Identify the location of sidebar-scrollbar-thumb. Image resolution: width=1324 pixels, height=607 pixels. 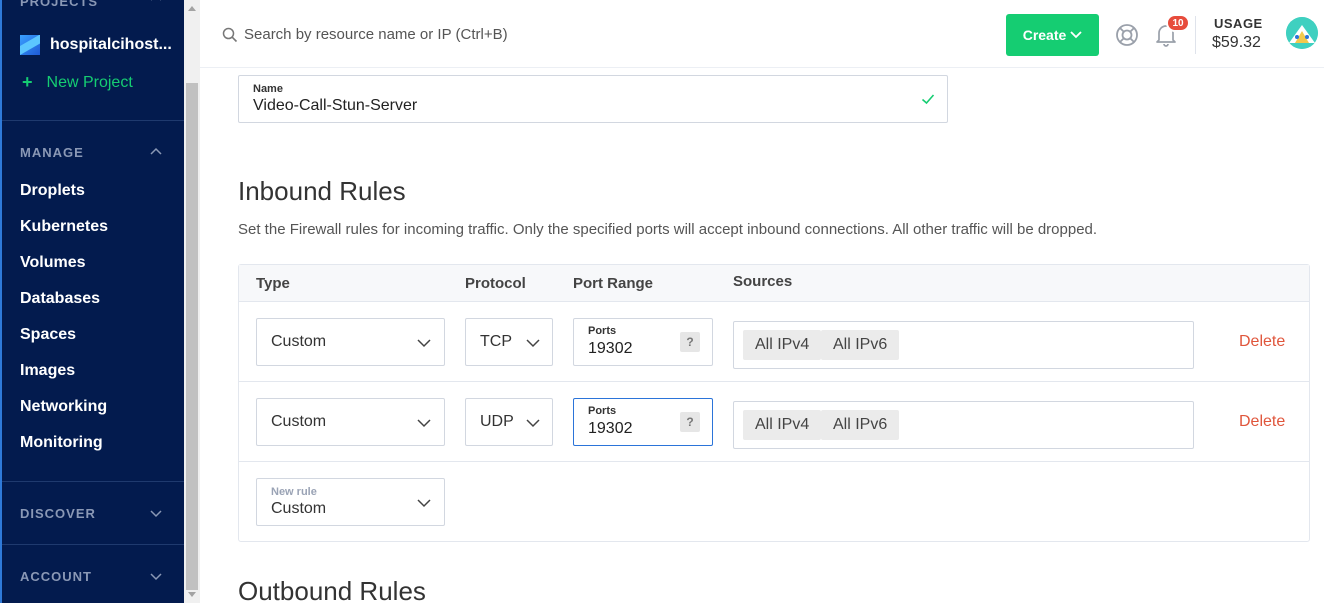
(192, 336).